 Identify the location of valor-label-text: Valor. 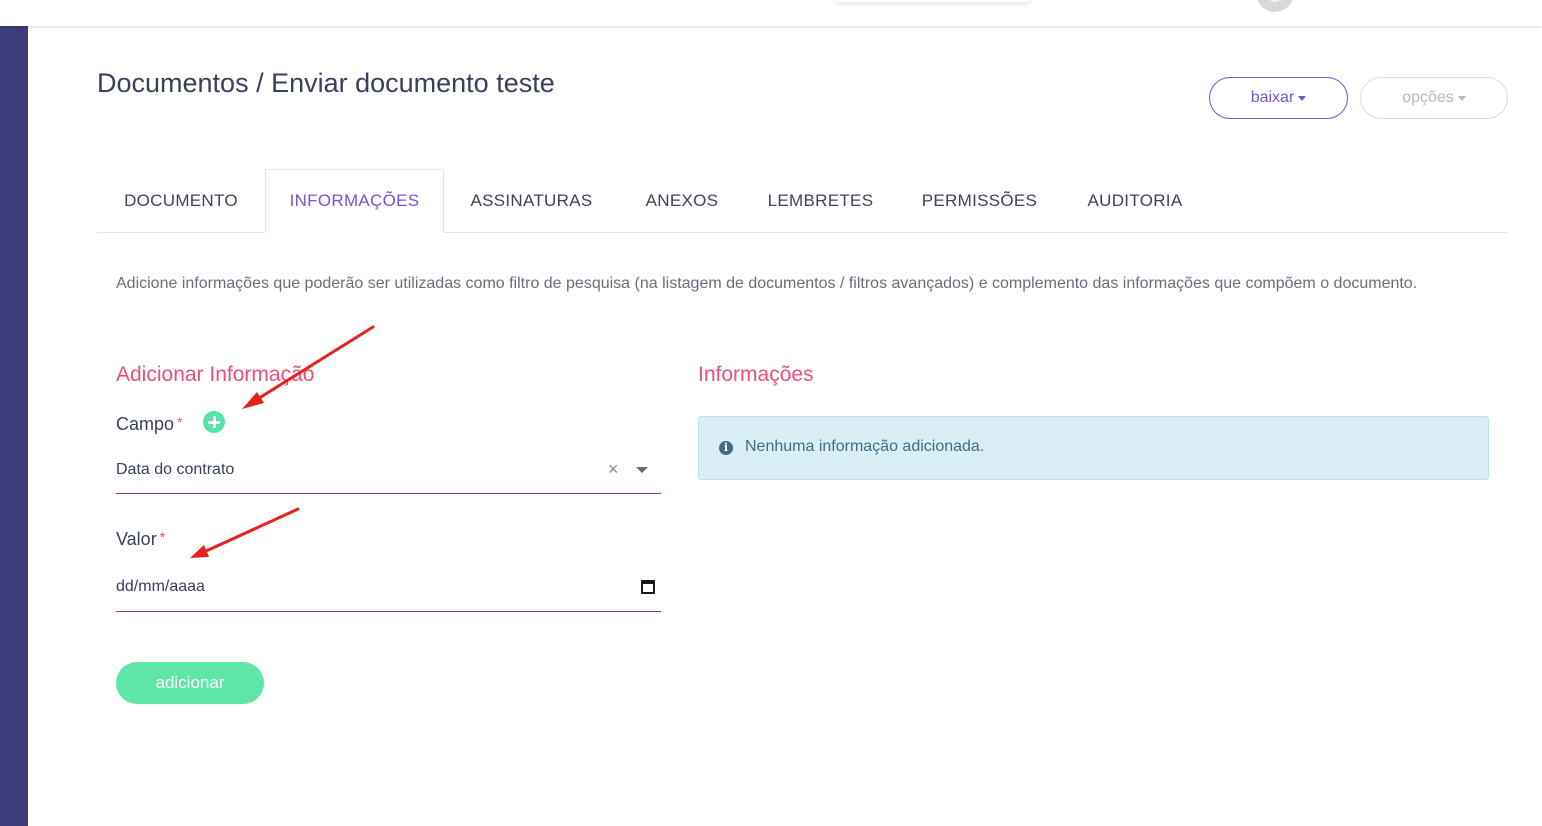
(136, 539).